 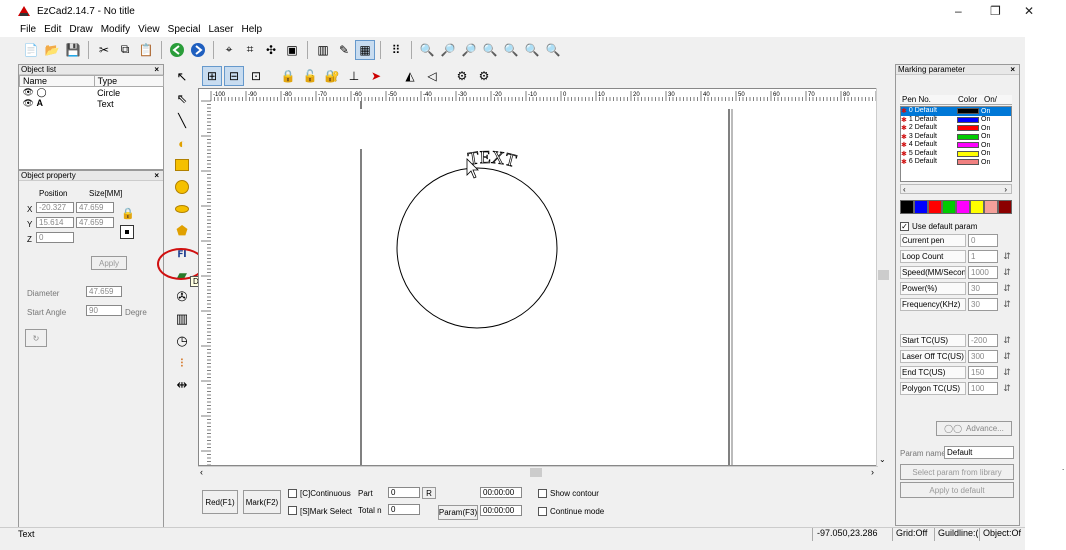 I want to click on menu-draw: Draw, so click(x=80, y=29).